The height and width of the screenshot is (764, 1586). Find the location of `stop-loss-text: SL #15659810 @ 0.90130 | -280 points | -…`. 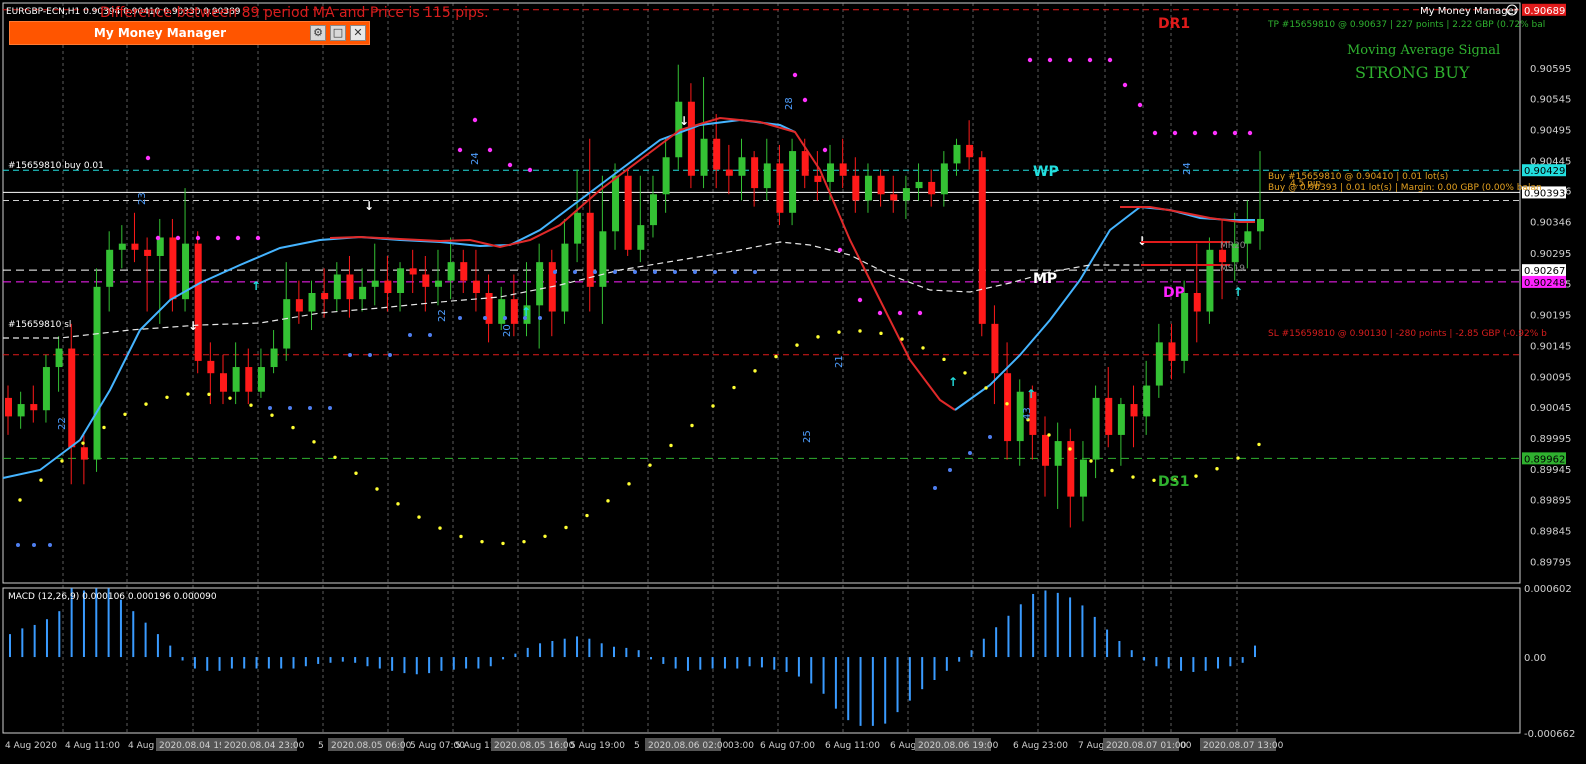

stop-loss-text: SL #15659810 @ 0.90130 | -280 points | -… is located at coordinates (1407, 334).